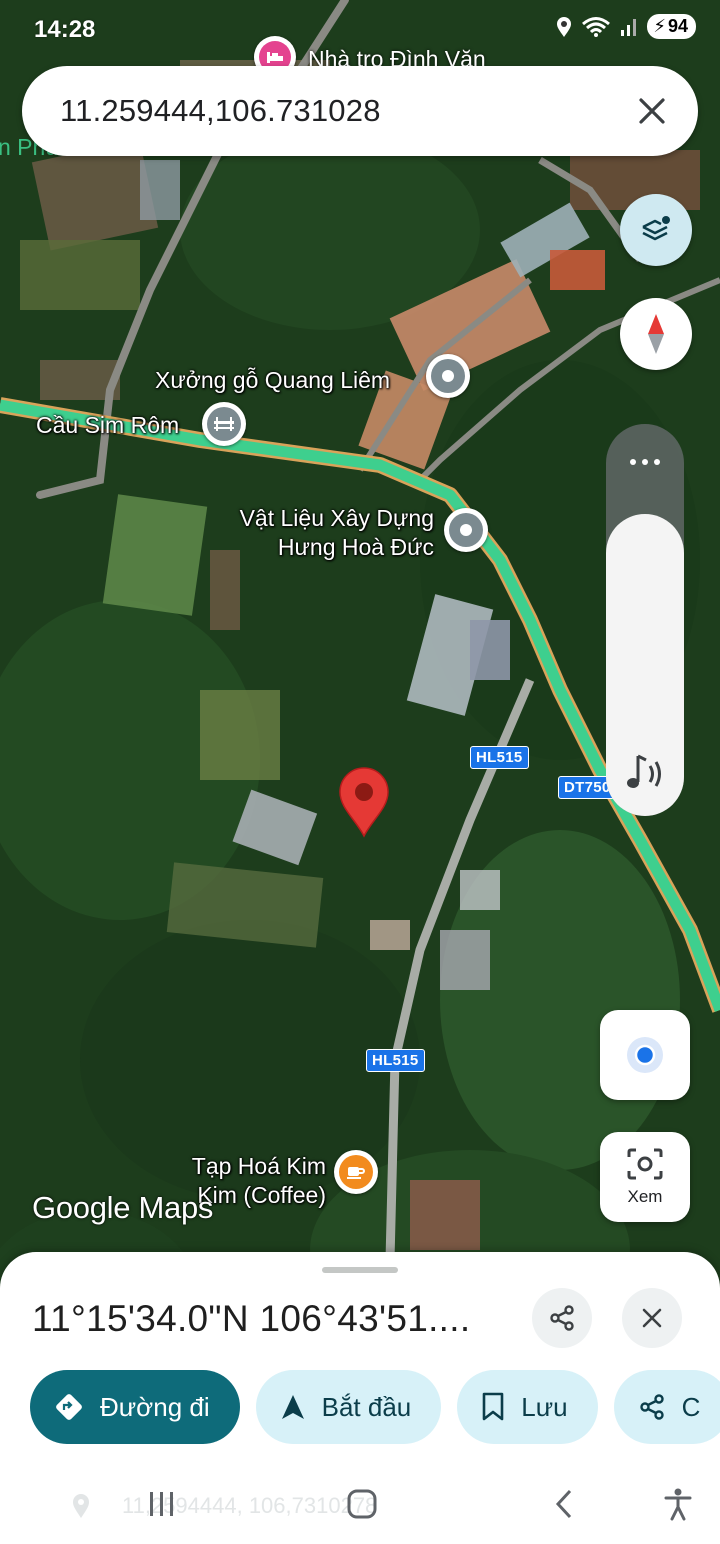 This screenshot has width=720, height=1544. I want to click on recent-apps-button, so click(162, 1504).